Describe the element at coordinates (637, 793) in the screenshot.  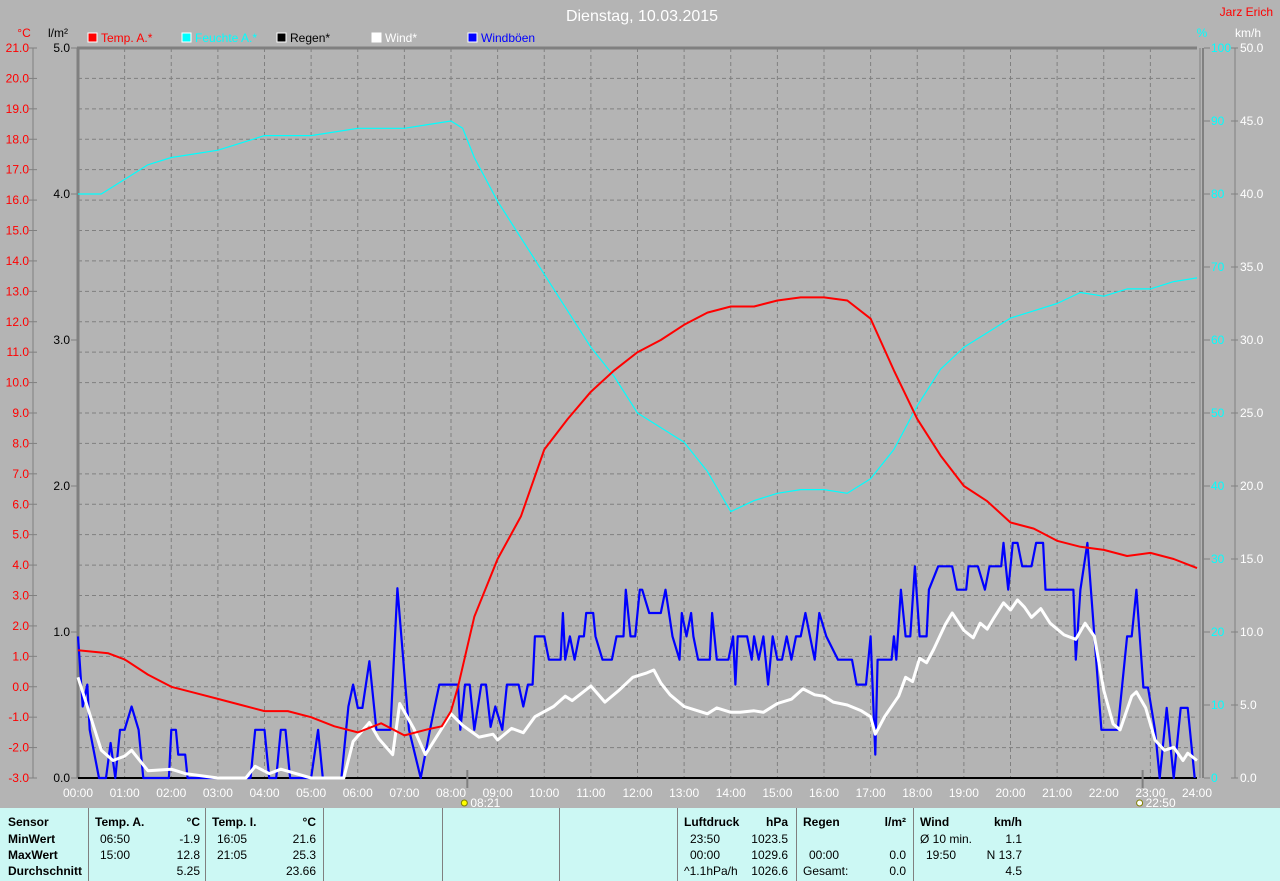
I see `x-tick-label: 12:00` at that location.